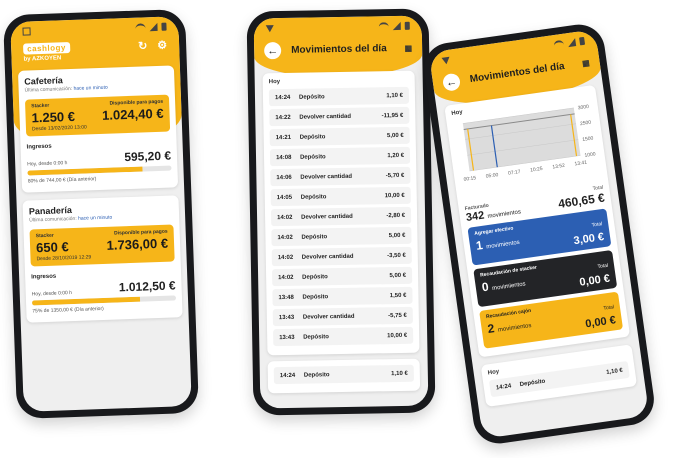  Describe the element at coordinates (286, 297) in the screenshot. I see `movement-time: 13:48` at that location.